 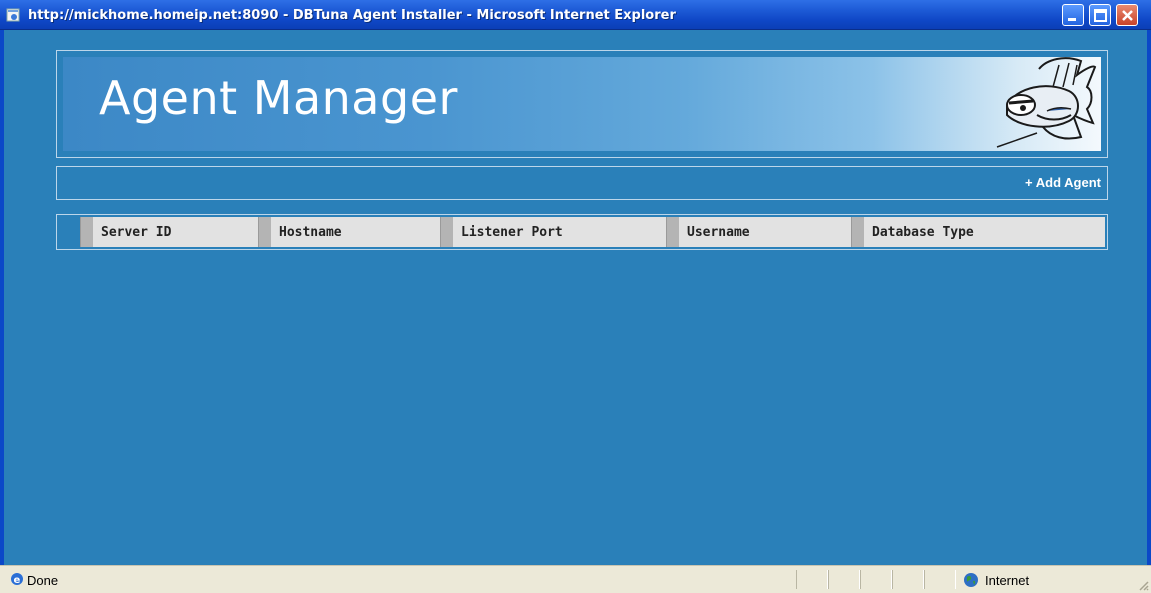 I want to click on ie-page-icon, so click(x=14, y=14).